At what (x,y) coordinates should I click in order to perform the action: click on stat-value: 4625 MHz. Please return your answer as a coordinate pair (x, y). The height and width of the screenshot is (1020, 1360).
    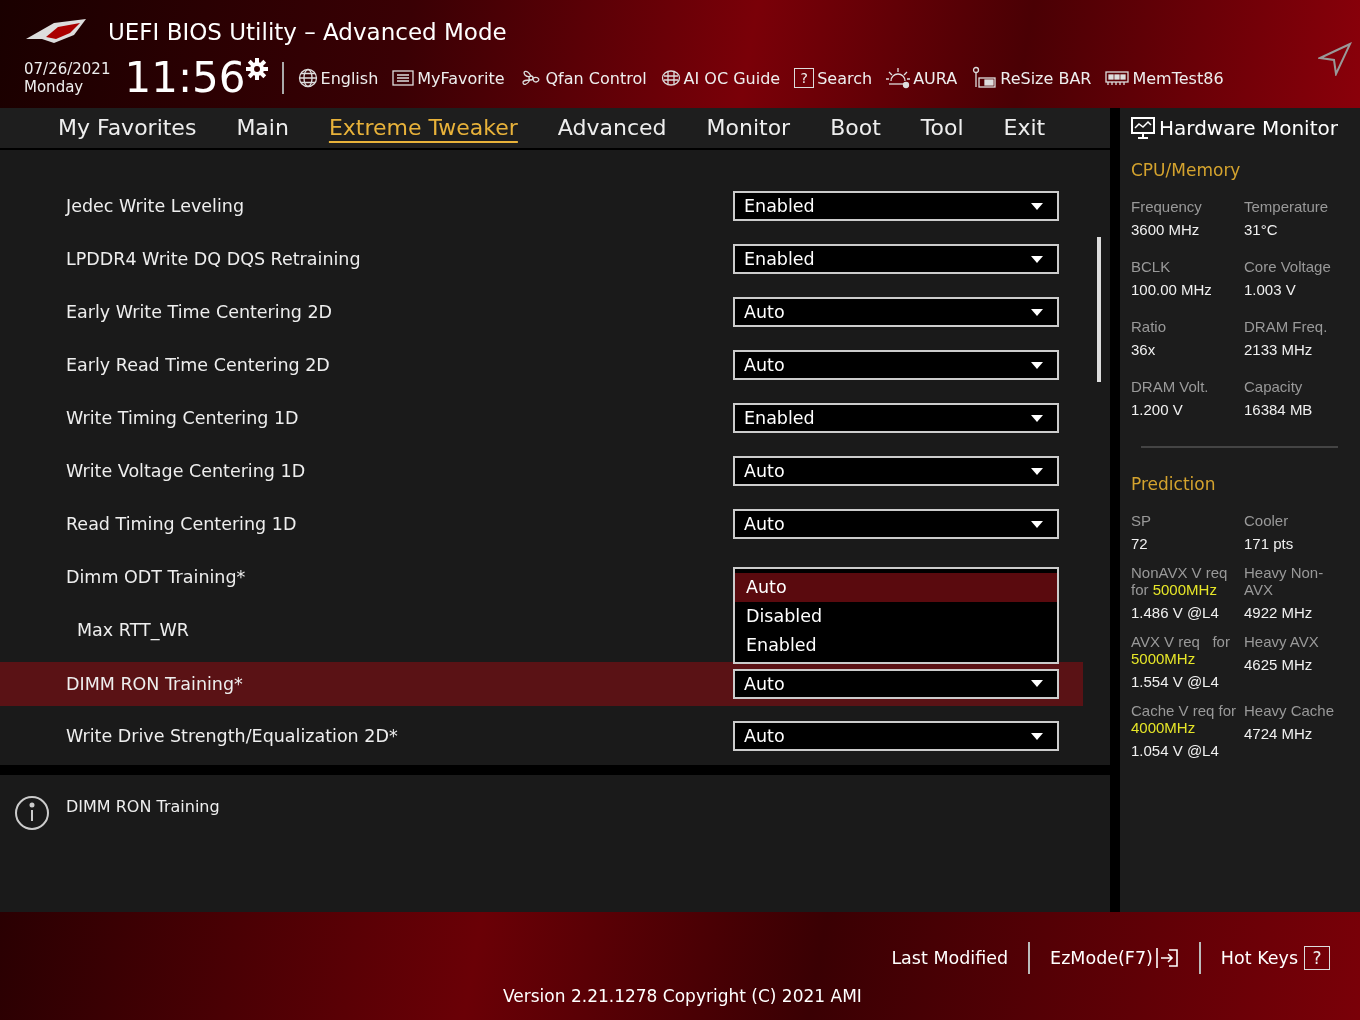
    Looking at the image, I should click on (1279, 664).